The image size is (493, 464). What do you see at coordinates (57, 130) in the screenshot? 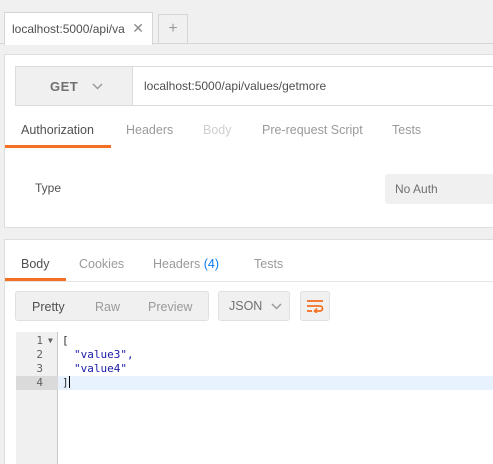
I see `tab-authorization: Authorization` at bounding box center [57, 130].